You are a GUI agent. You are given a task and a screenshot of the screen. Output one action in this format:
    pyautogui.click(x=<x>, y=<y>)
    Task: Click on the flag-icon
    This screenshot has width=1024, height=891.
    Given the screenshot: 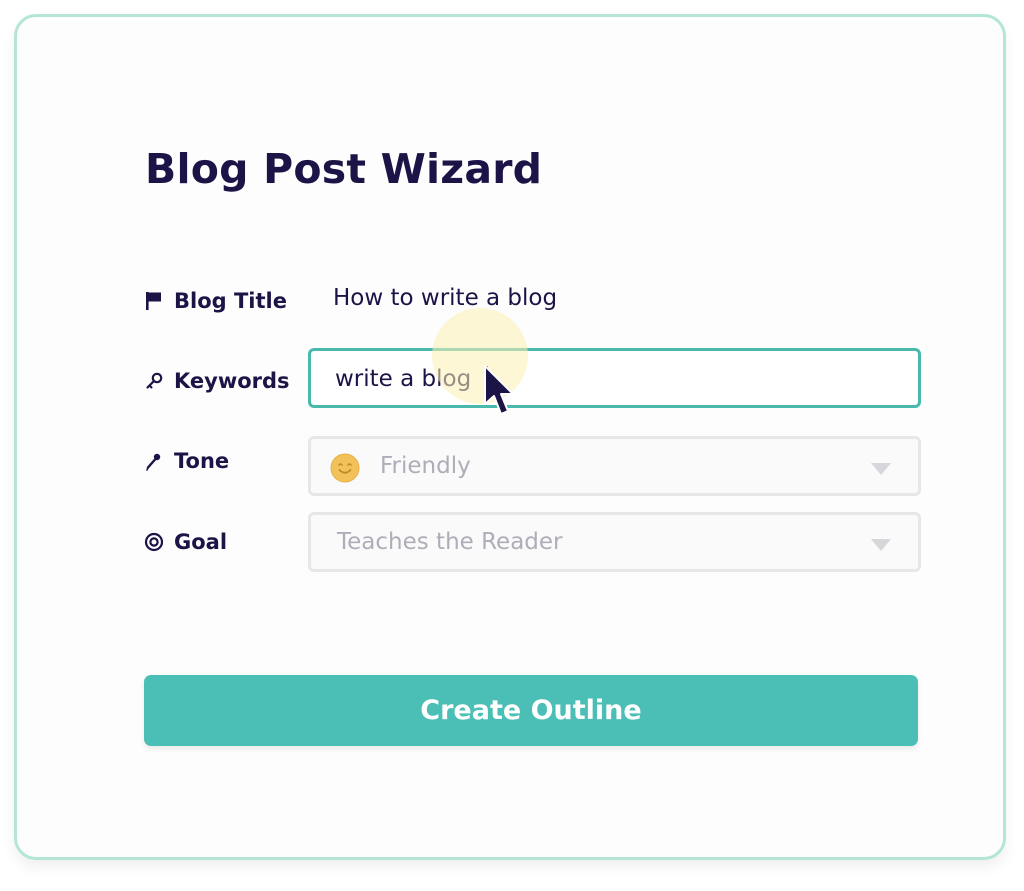 What is the action you would take?
    pyautogui.click(x=154, y=301)
    